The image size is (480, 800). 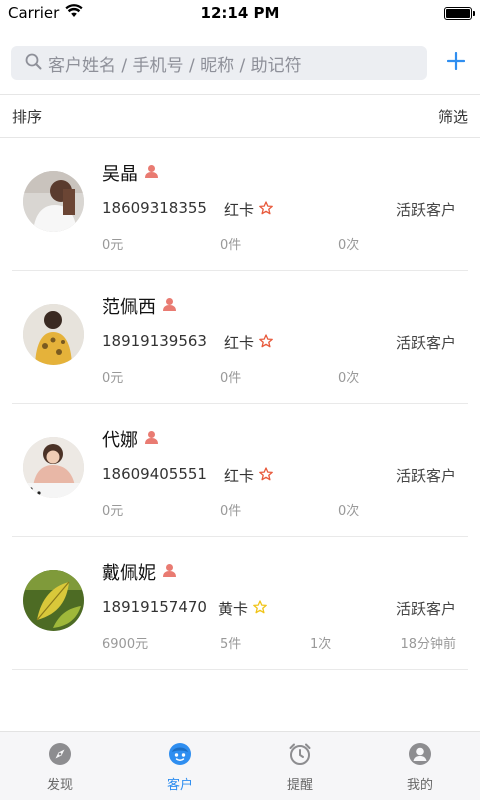 I want to click on membership-card: 黄卡, so click(x=242, y=608).